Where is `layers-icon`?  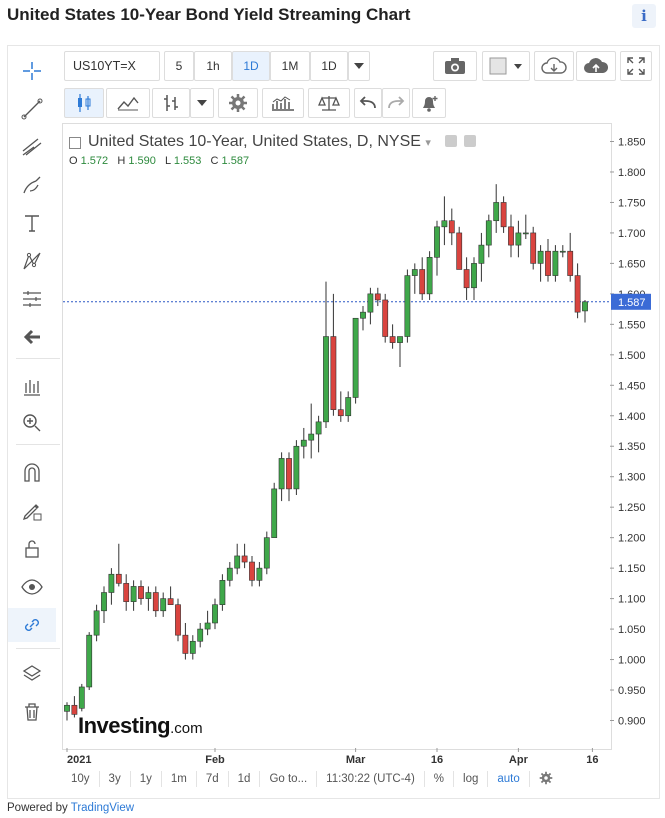
layers-icon is located at coordinates (32, 674).